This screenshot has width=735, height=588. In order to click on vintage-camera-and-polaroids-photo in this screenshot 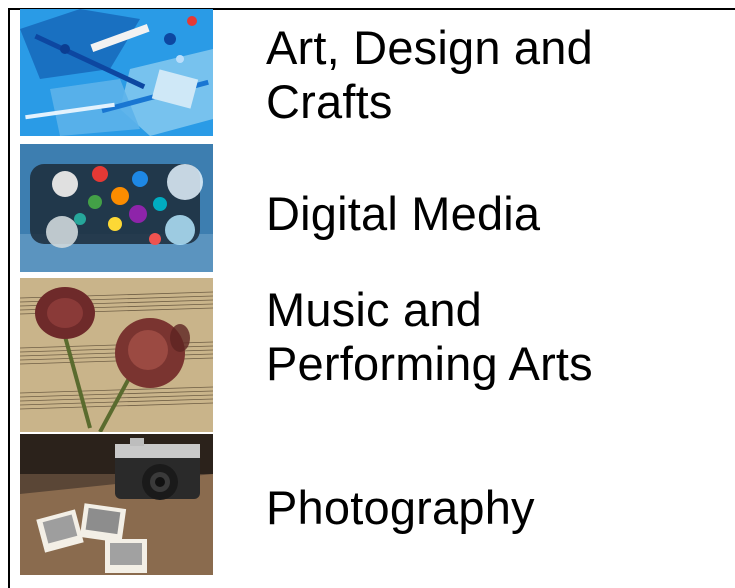, I will do `click(116, 504)`.